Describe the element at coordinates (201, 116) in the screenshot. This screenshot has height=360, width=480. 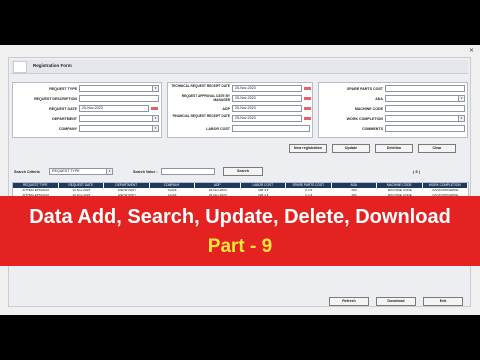
I see `label-financial-receipt-date: FINANCIAL REQUEST RECEIPT DATE` at that location.